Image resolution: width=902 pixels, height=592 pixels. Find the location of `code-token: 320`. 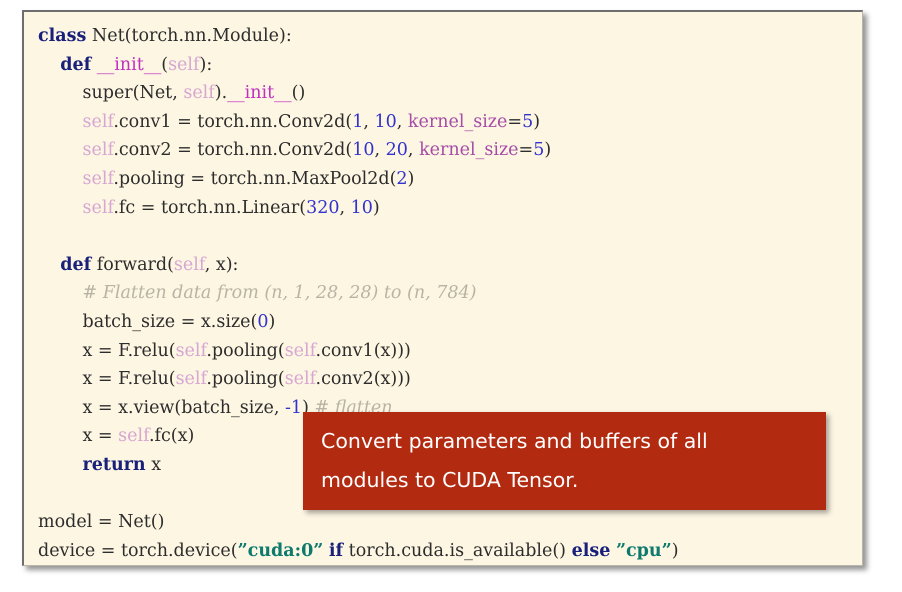

code-token: 320 is located at coordinates (323, 207).